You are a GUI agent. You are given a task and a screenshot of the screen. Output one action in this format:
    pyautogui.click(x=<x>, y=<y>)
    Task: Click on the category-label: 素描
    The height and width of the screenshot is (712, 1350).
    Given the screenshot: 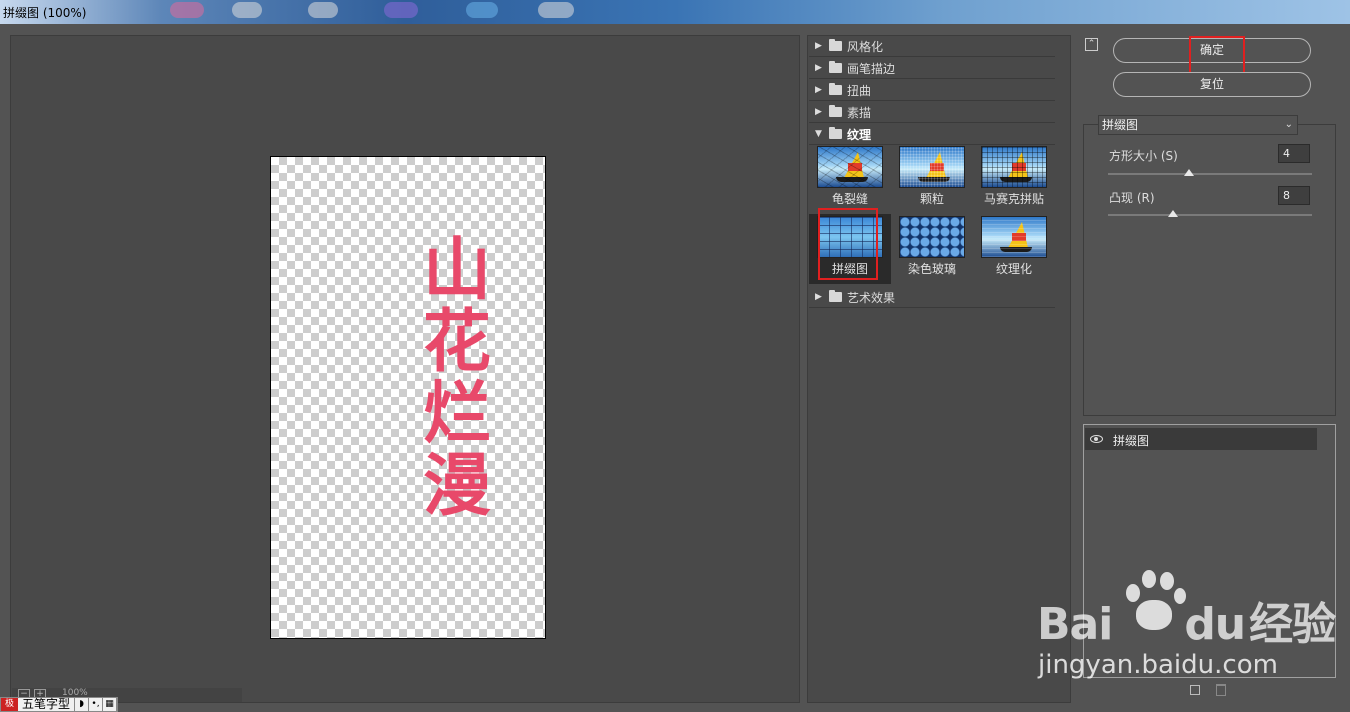 What is the action you would take?
    pyautogui.click(x=859, y=112)
    